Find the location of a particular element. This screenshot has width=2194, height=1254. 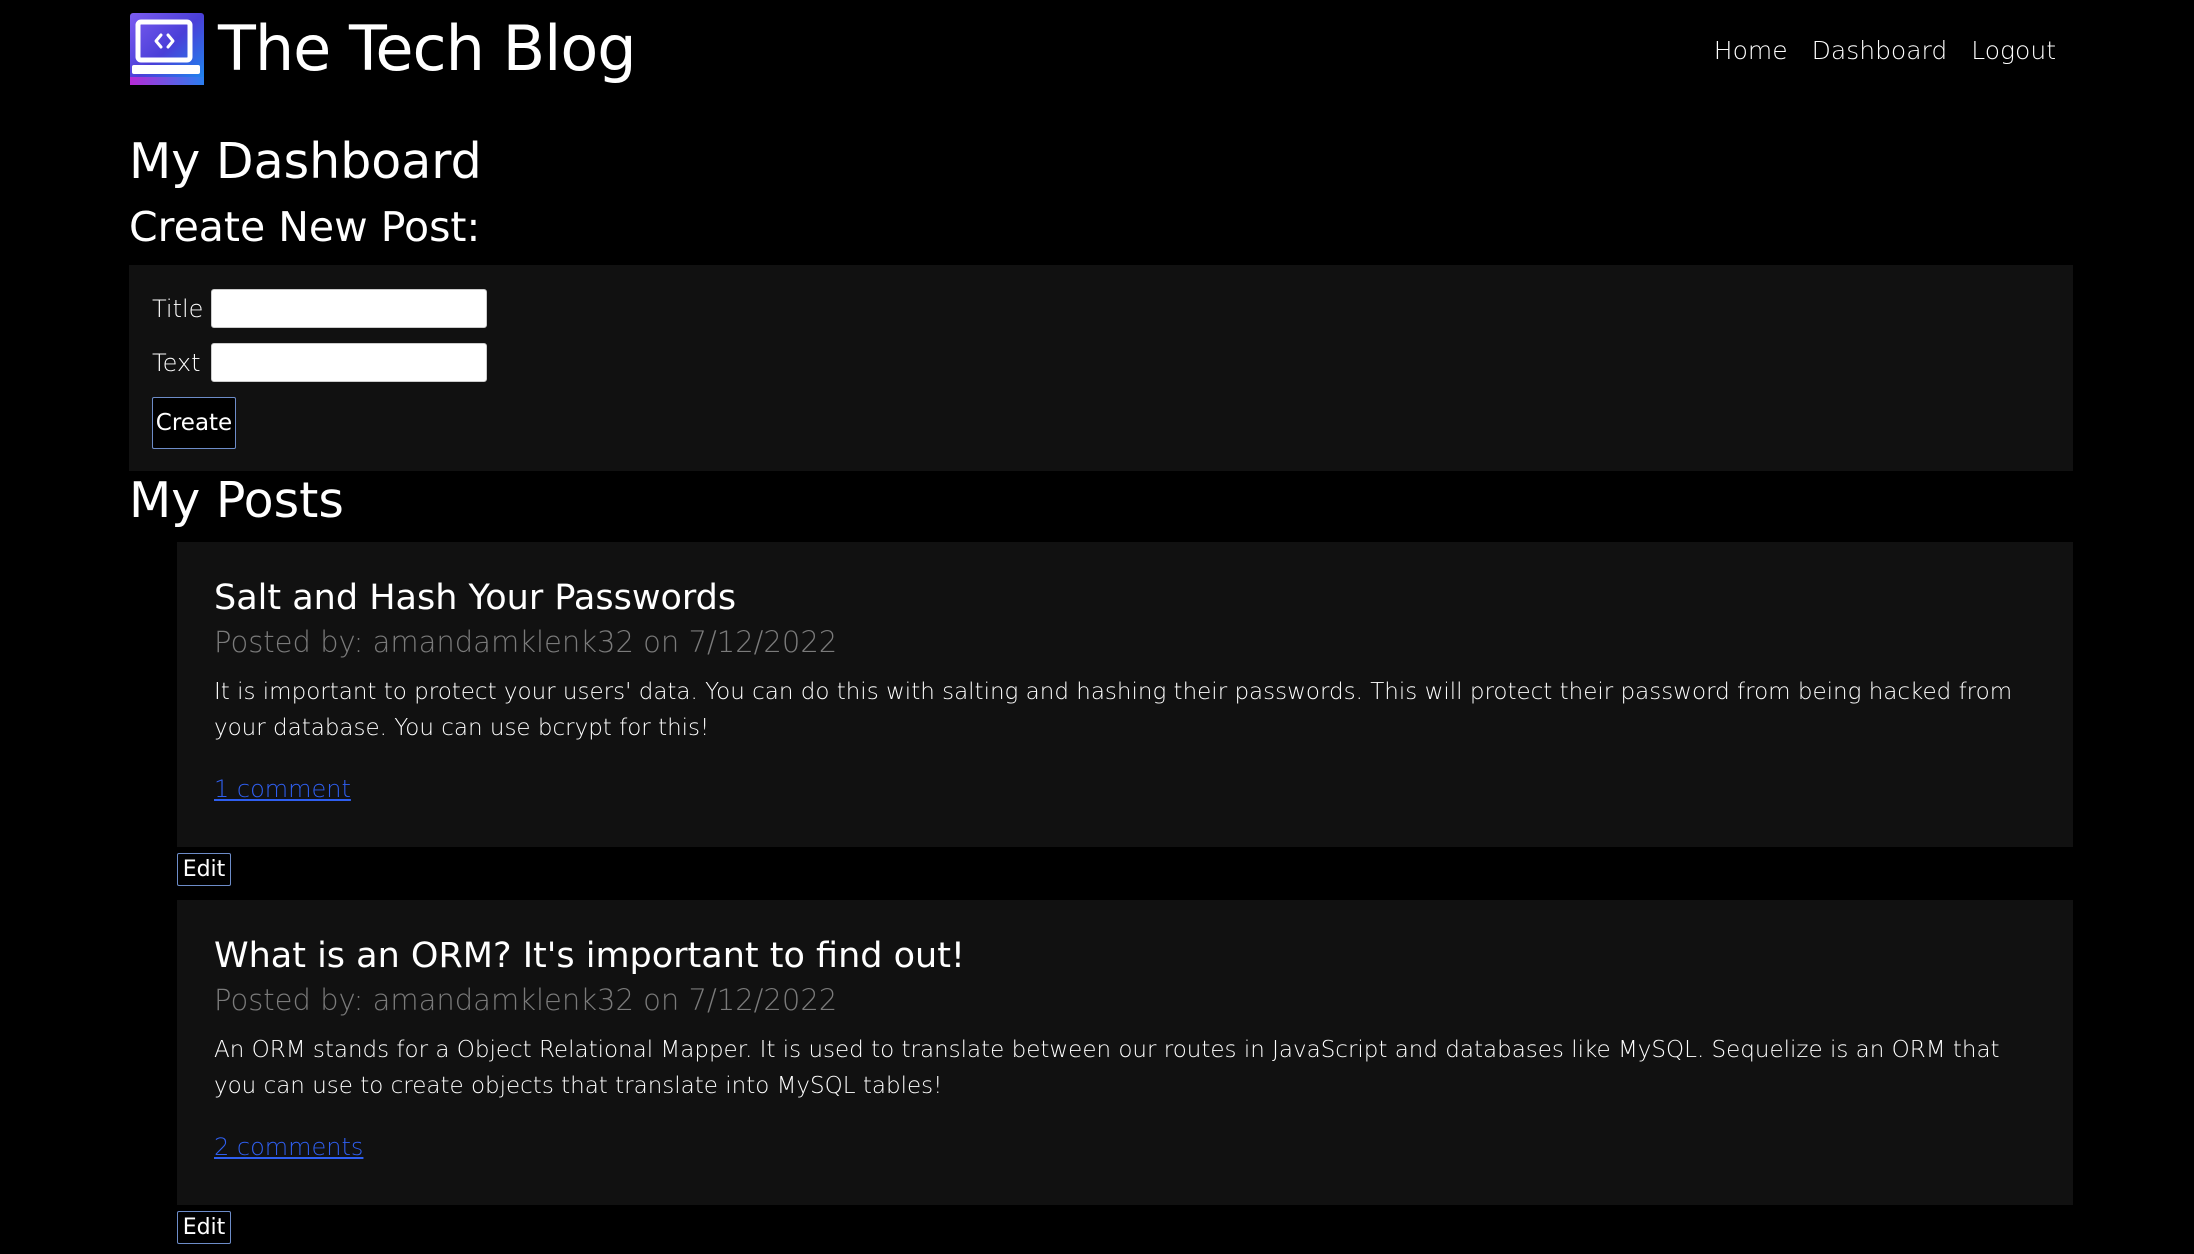

laptop-code-icon is located at coordinates (167, 49).